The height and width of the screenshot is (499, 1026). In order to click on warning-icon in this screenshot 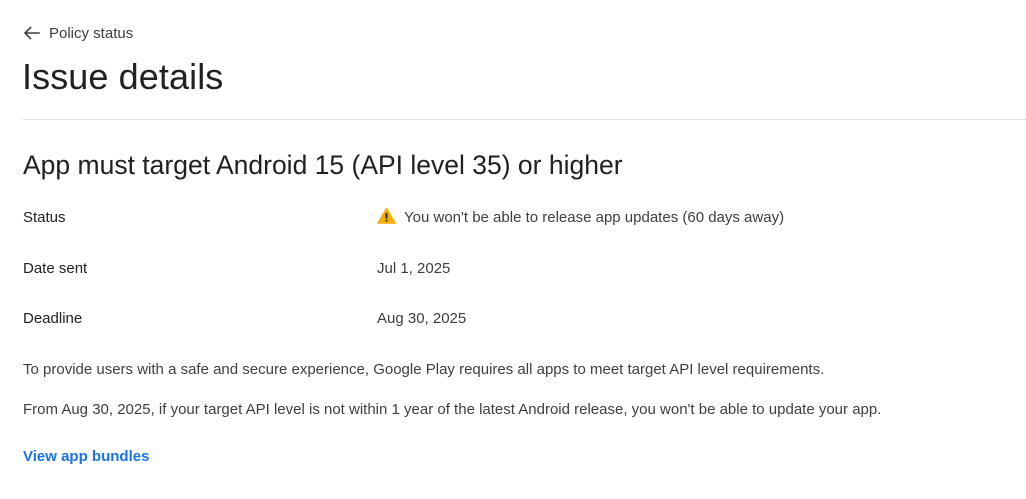, I will do `click(386, 217)`.